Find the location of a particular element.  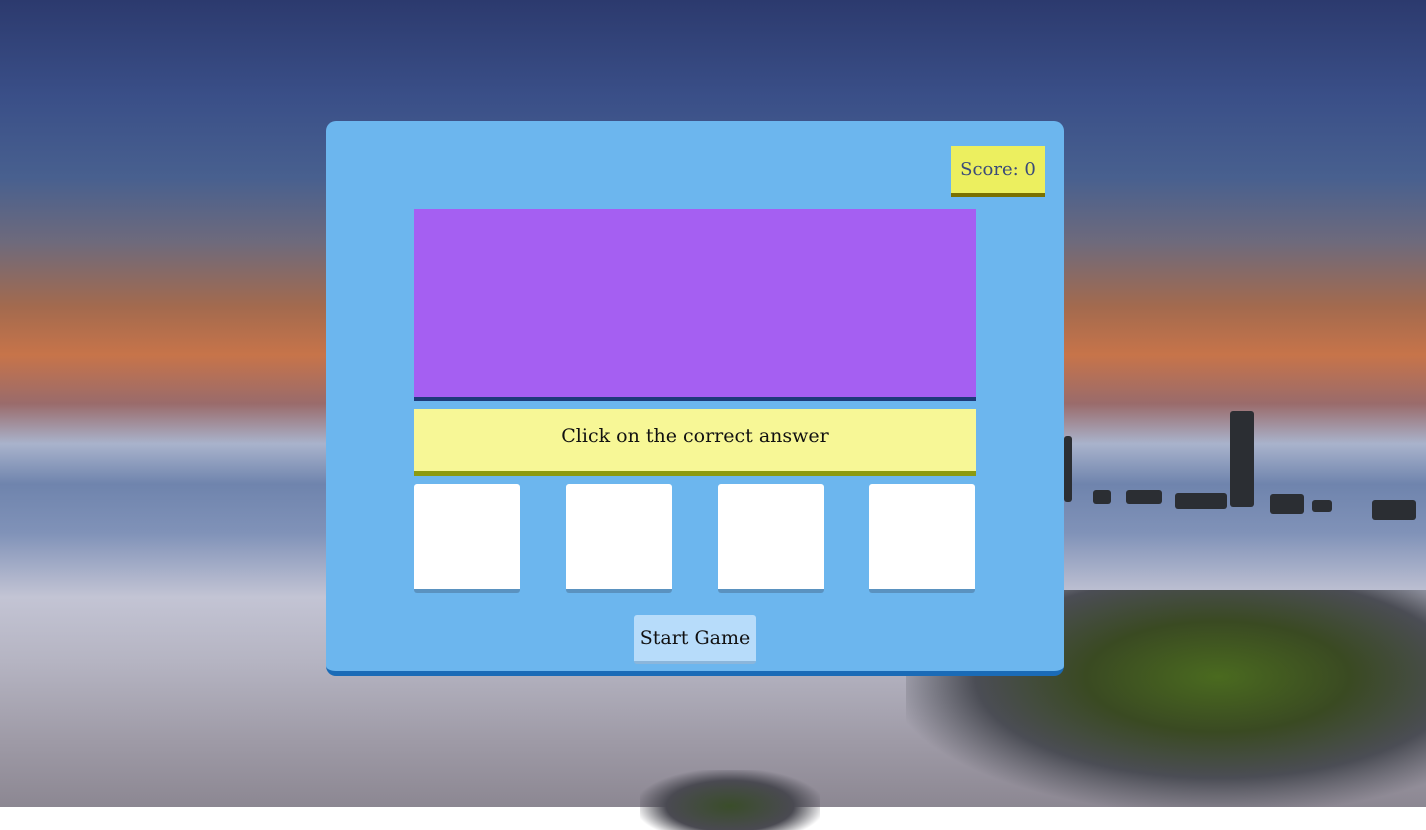

background-rock is located at coordinates (730, 800).